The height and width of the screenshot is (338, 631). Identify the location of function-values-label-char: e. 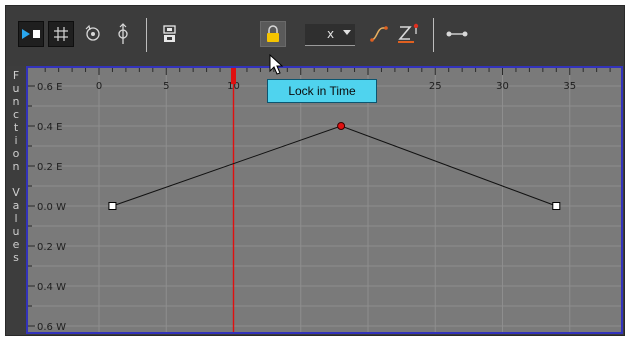
(16, 244).